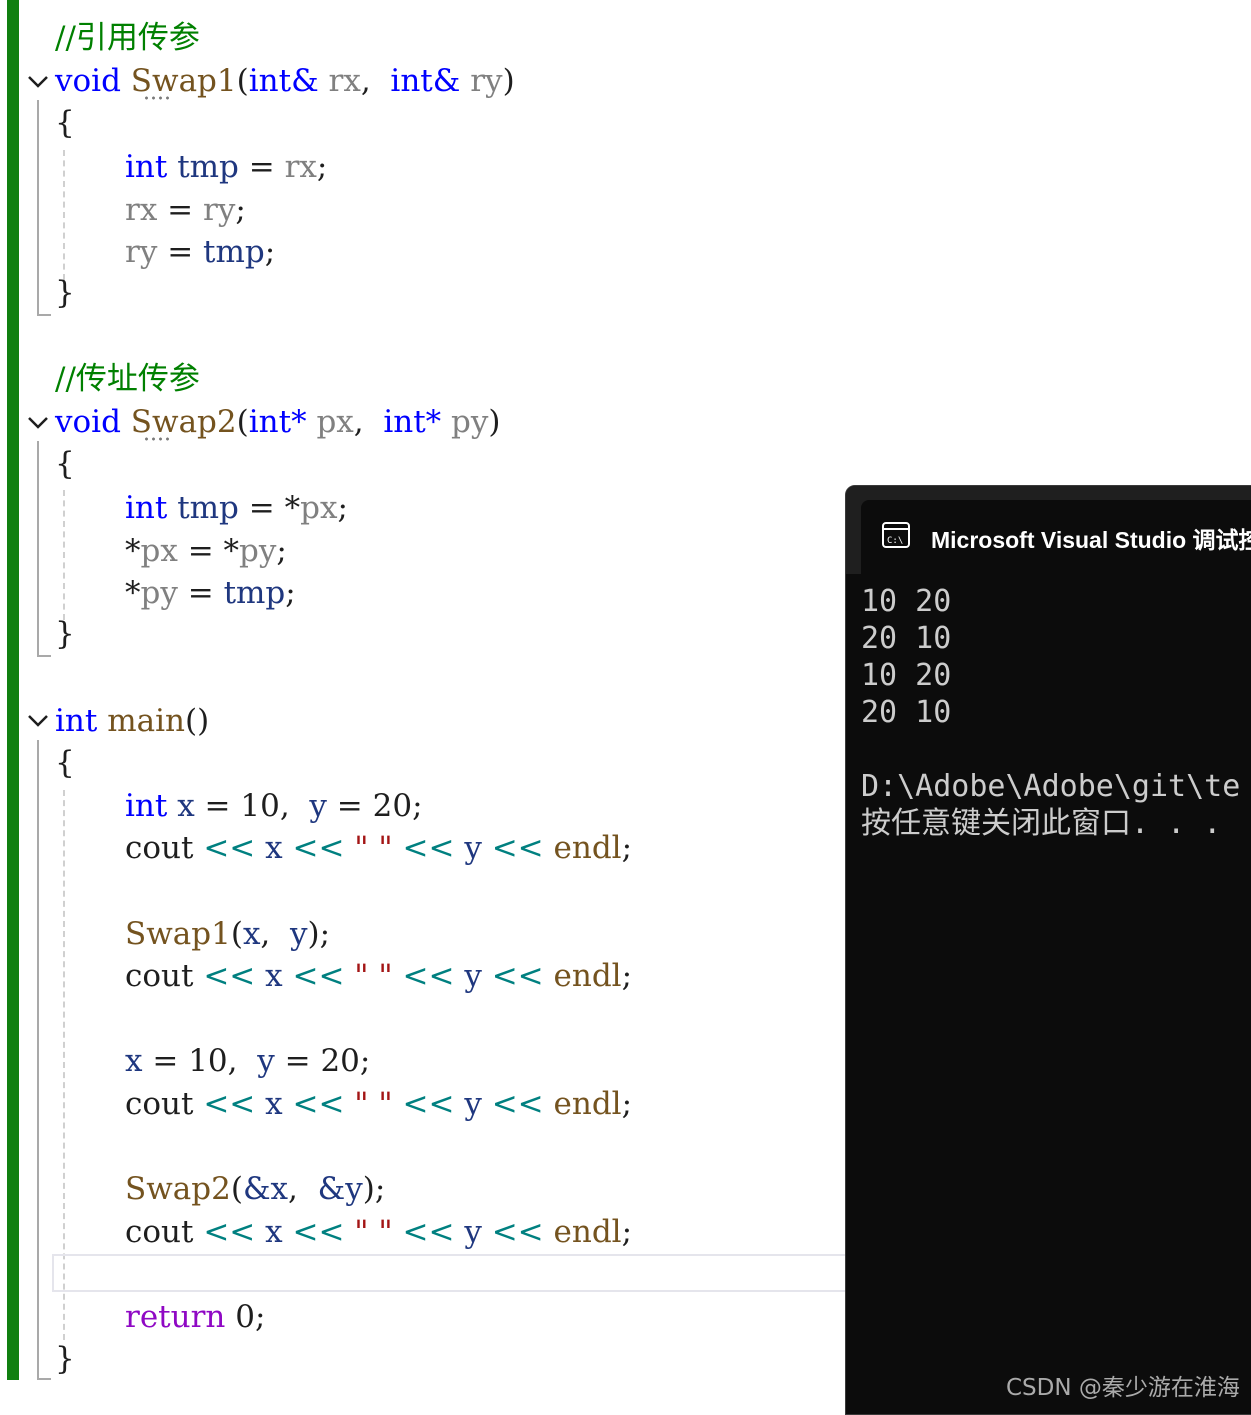  I want to click on param-py: py, so click(470, 422).